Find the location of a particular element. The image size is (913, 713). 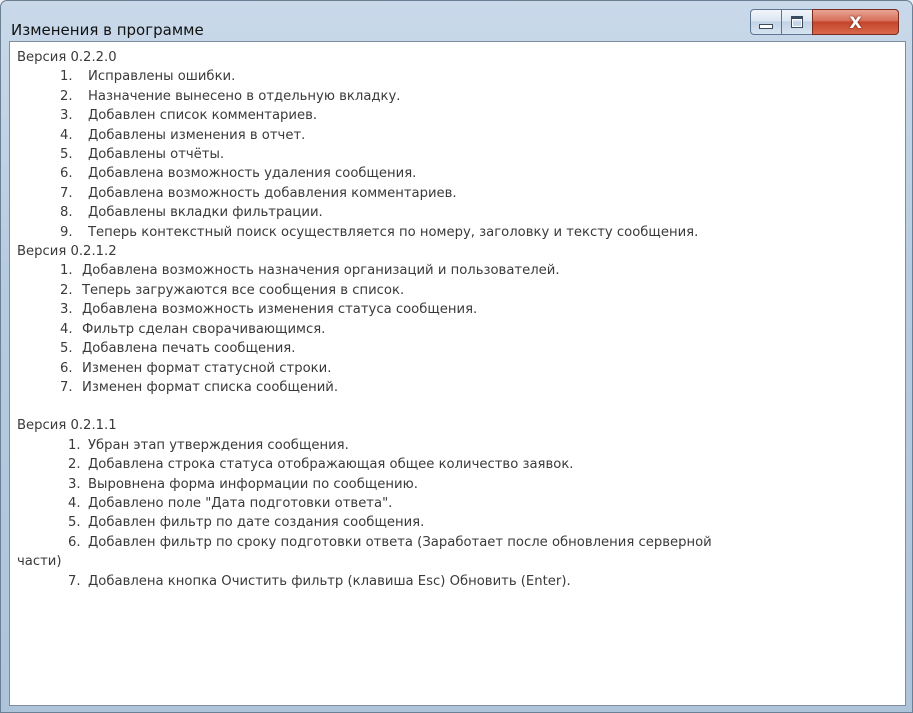

item-number: 9. is located at coordinates (66, 232).